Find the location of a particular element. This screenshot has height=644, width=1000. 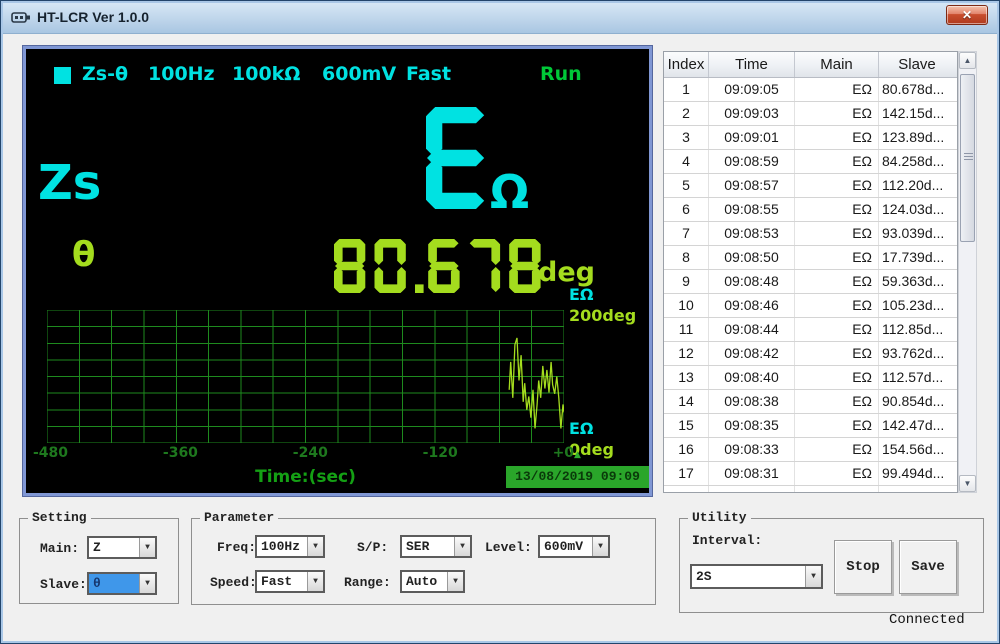

table-cell: 09:08:59 is located at coordinates (752, 161).